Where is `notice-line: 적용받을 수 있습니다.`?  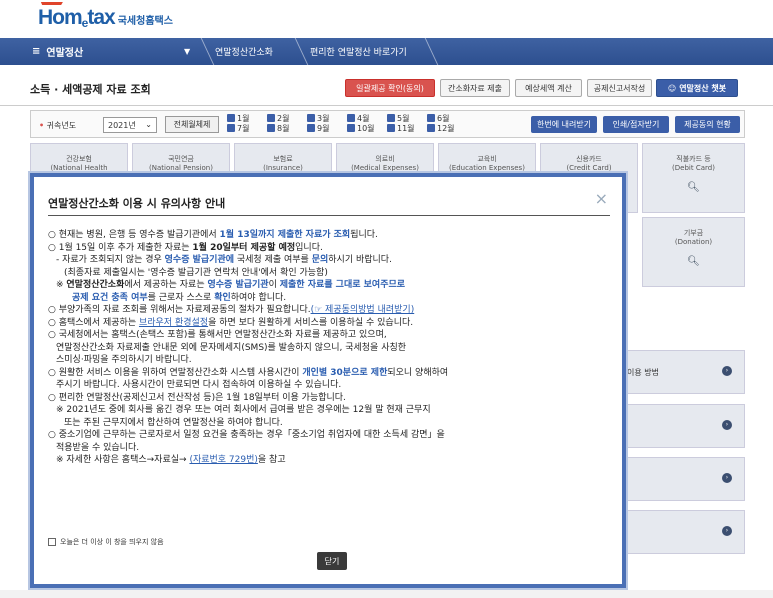
notice-line: 적용받을 수 있습니다. is located at coordinates (98, 447).